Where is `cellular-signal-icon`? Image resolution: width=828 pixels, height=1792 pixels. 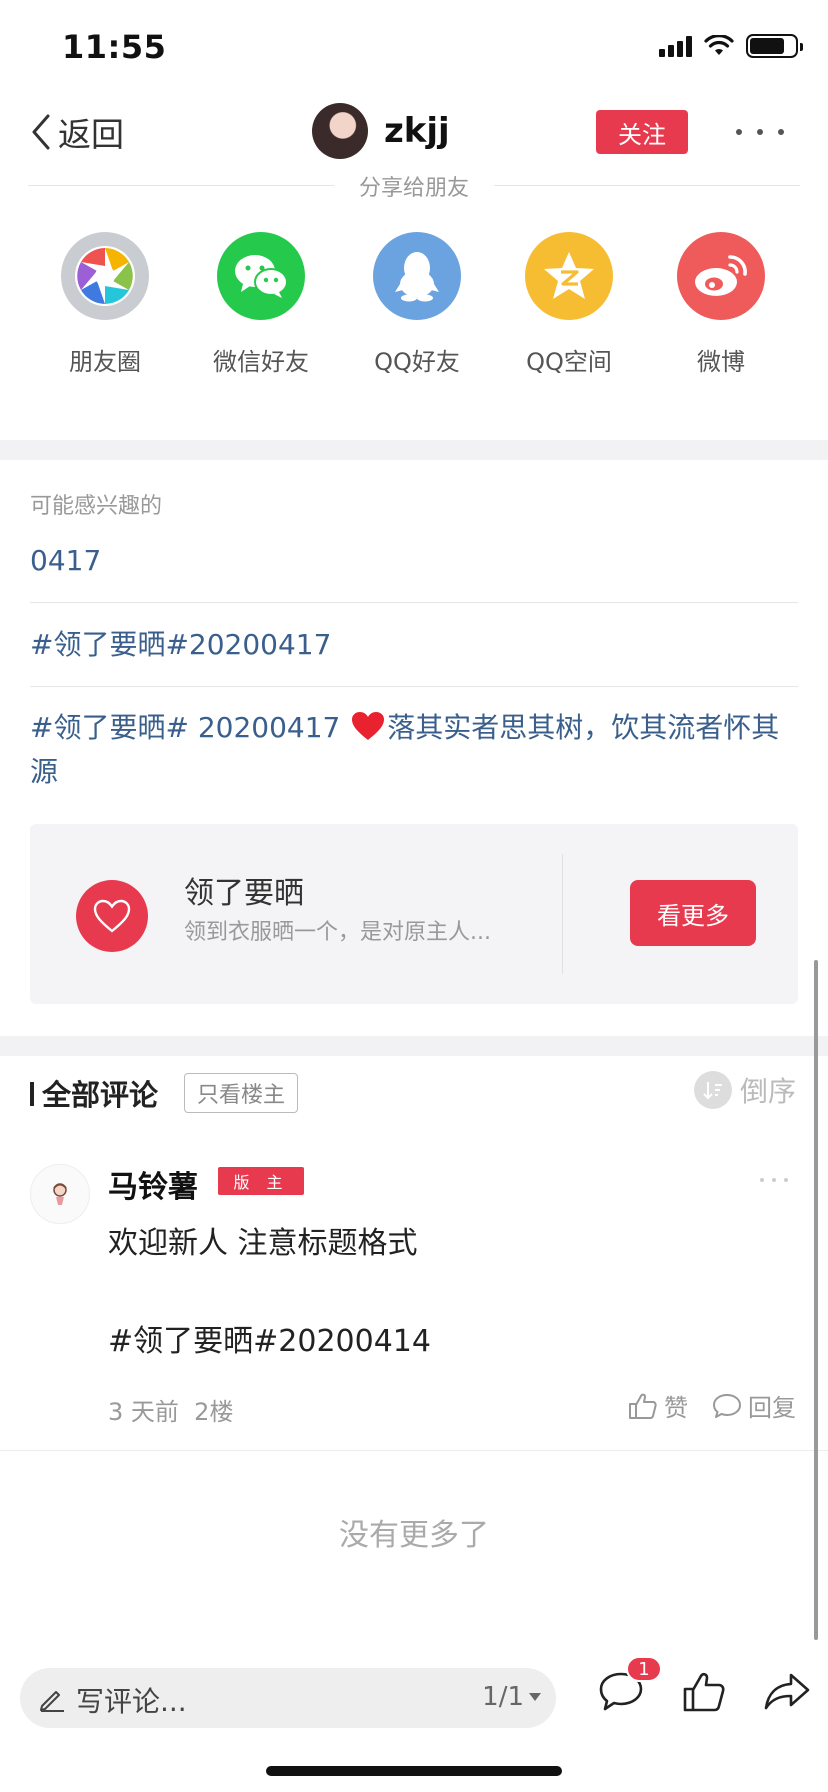 cellular-signal-icon is located at coordinates (675, 46).